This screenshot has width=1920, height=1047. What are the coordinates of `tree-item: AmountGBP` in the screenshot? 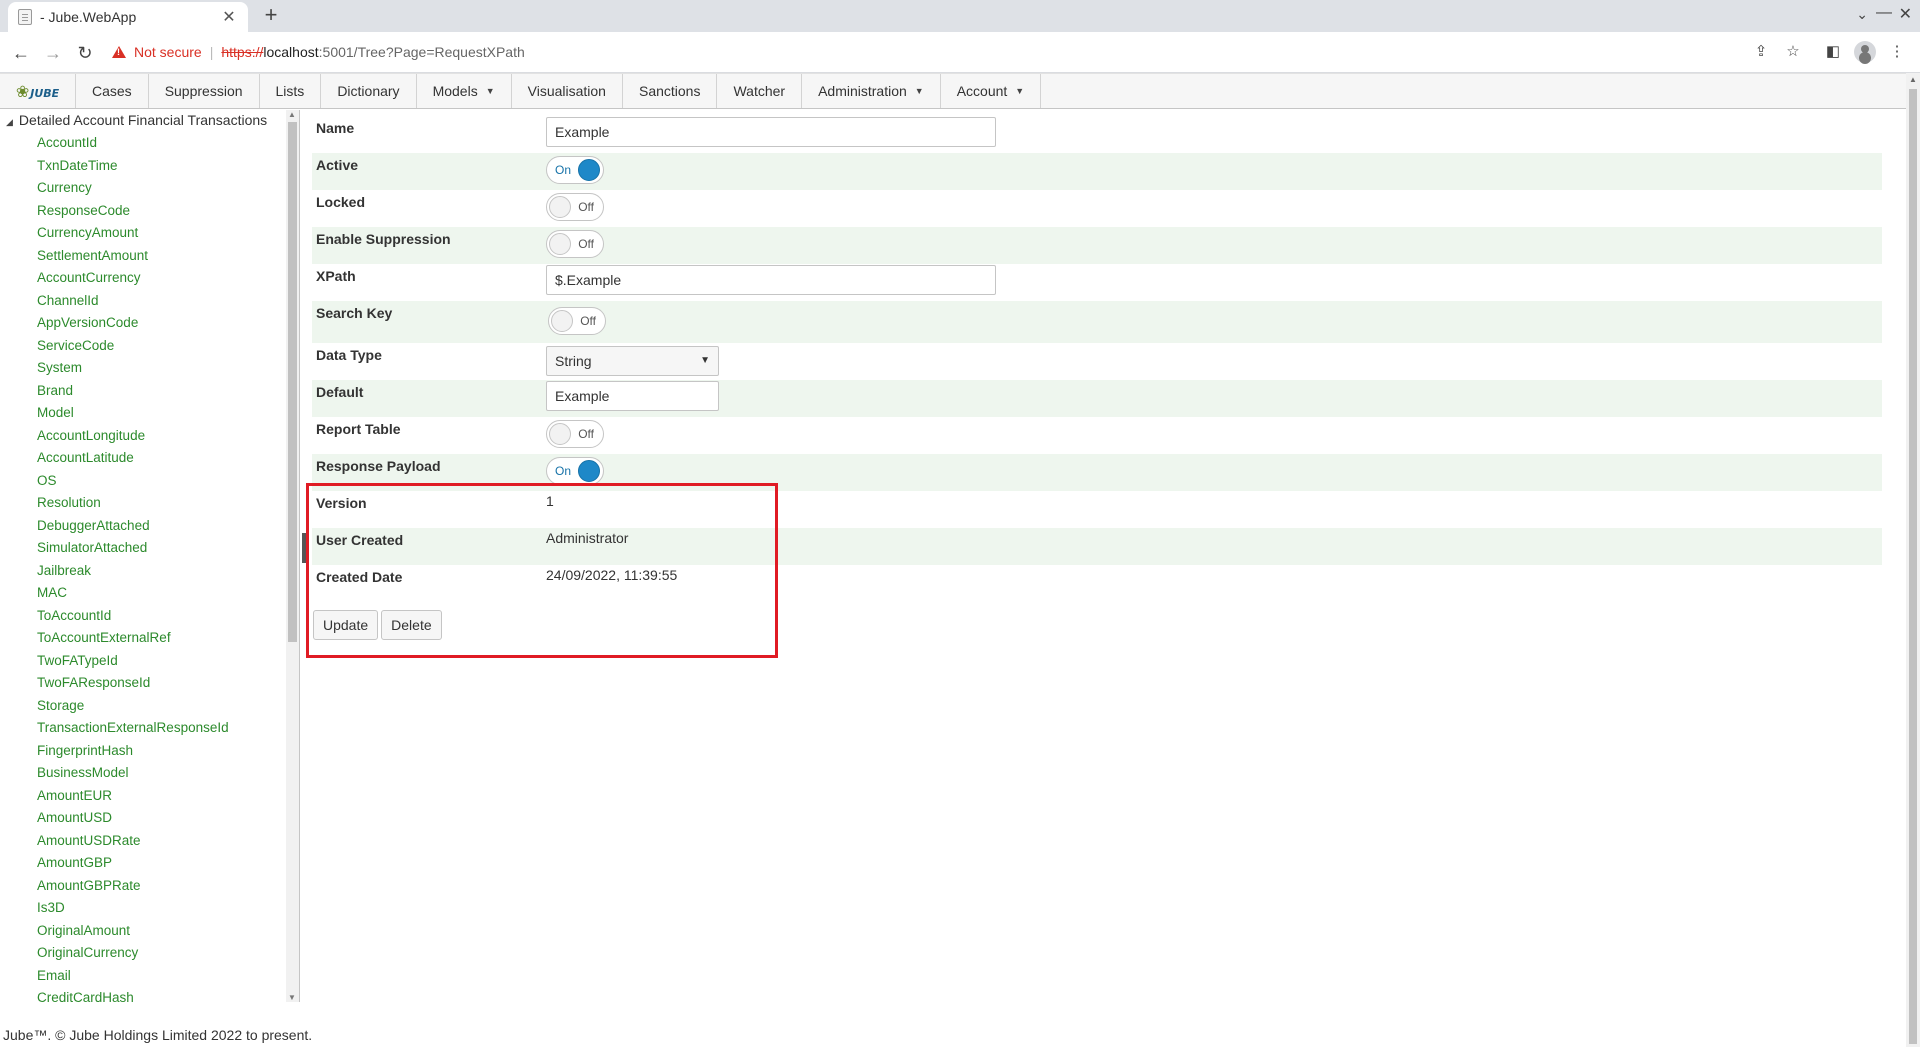 It's located at (133, 863).